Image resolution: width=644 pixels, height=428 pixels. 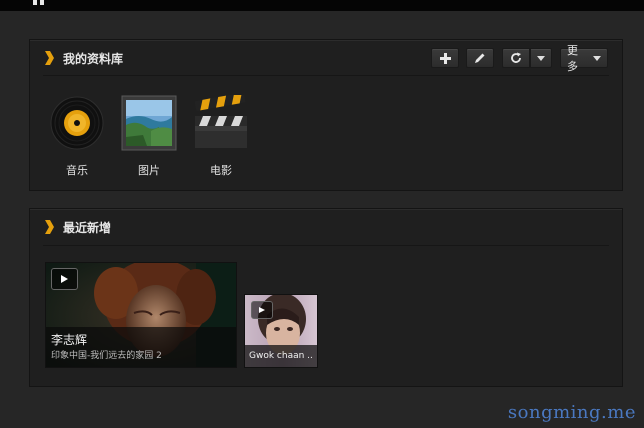 What do you see at coordinates (571, 412) in the screenshot?
I see `watermark-text: songming.me` at bounding box center [571, 412].